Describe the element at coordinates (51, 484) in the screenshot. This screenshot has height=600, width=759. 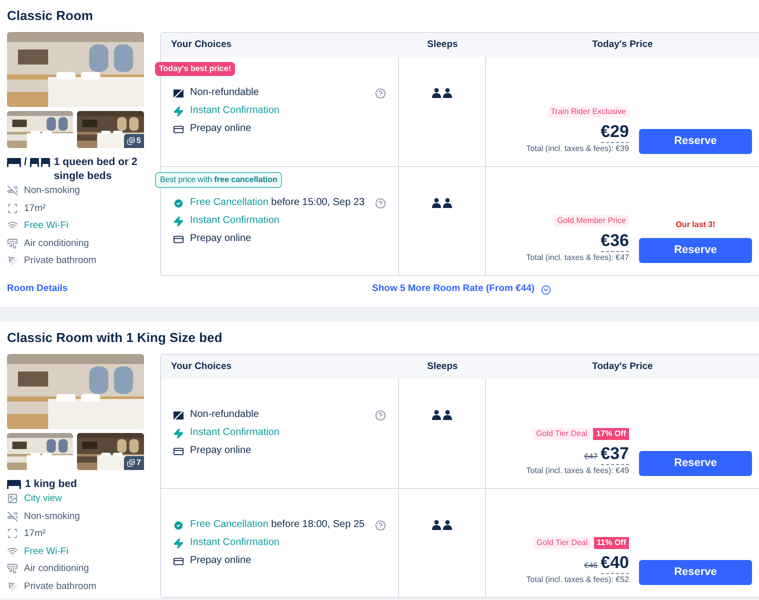
I see `bed-type: 1 king bed` at that location.